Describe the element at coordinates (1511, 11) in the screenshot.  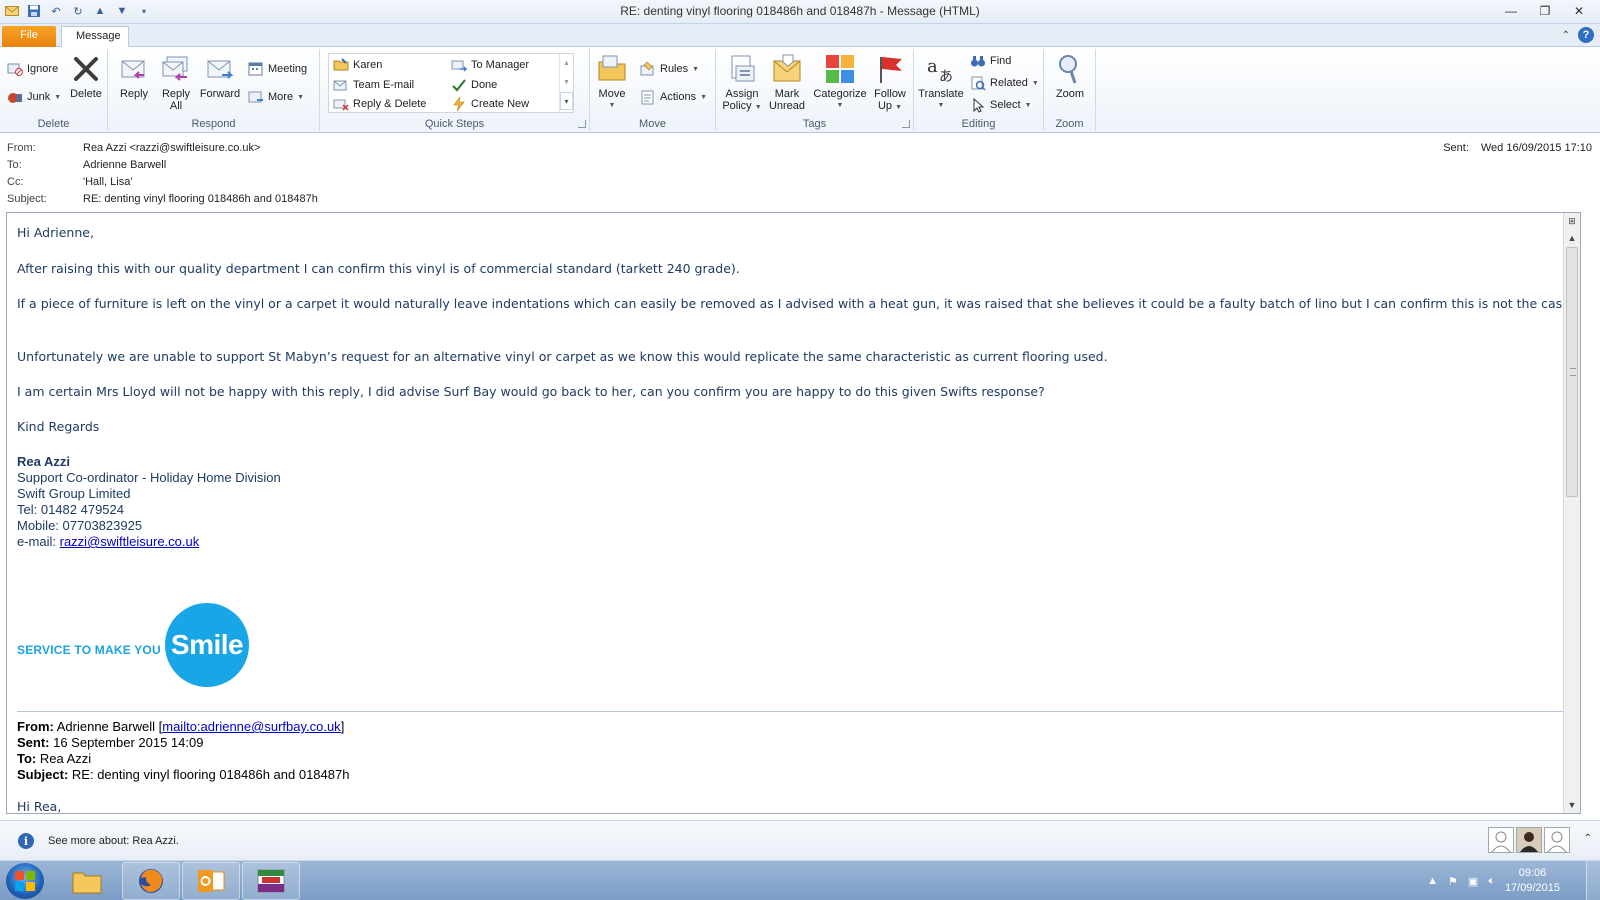
I see `minimize-button: —` at that location.